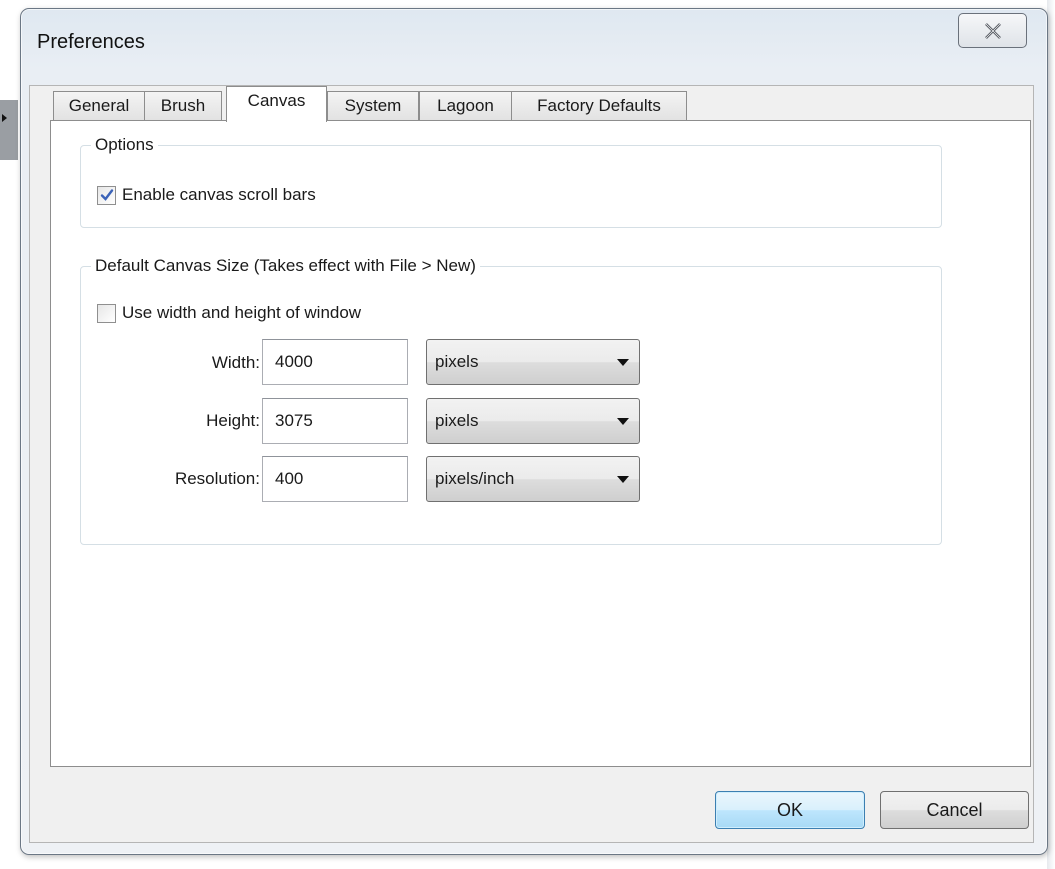 The height and width of the screenshot is (869, 1055). What do you see at coordinates (91, 42) in the screenshot?
I see `dialog-title: Preferences` at bounding box center [91, 42].